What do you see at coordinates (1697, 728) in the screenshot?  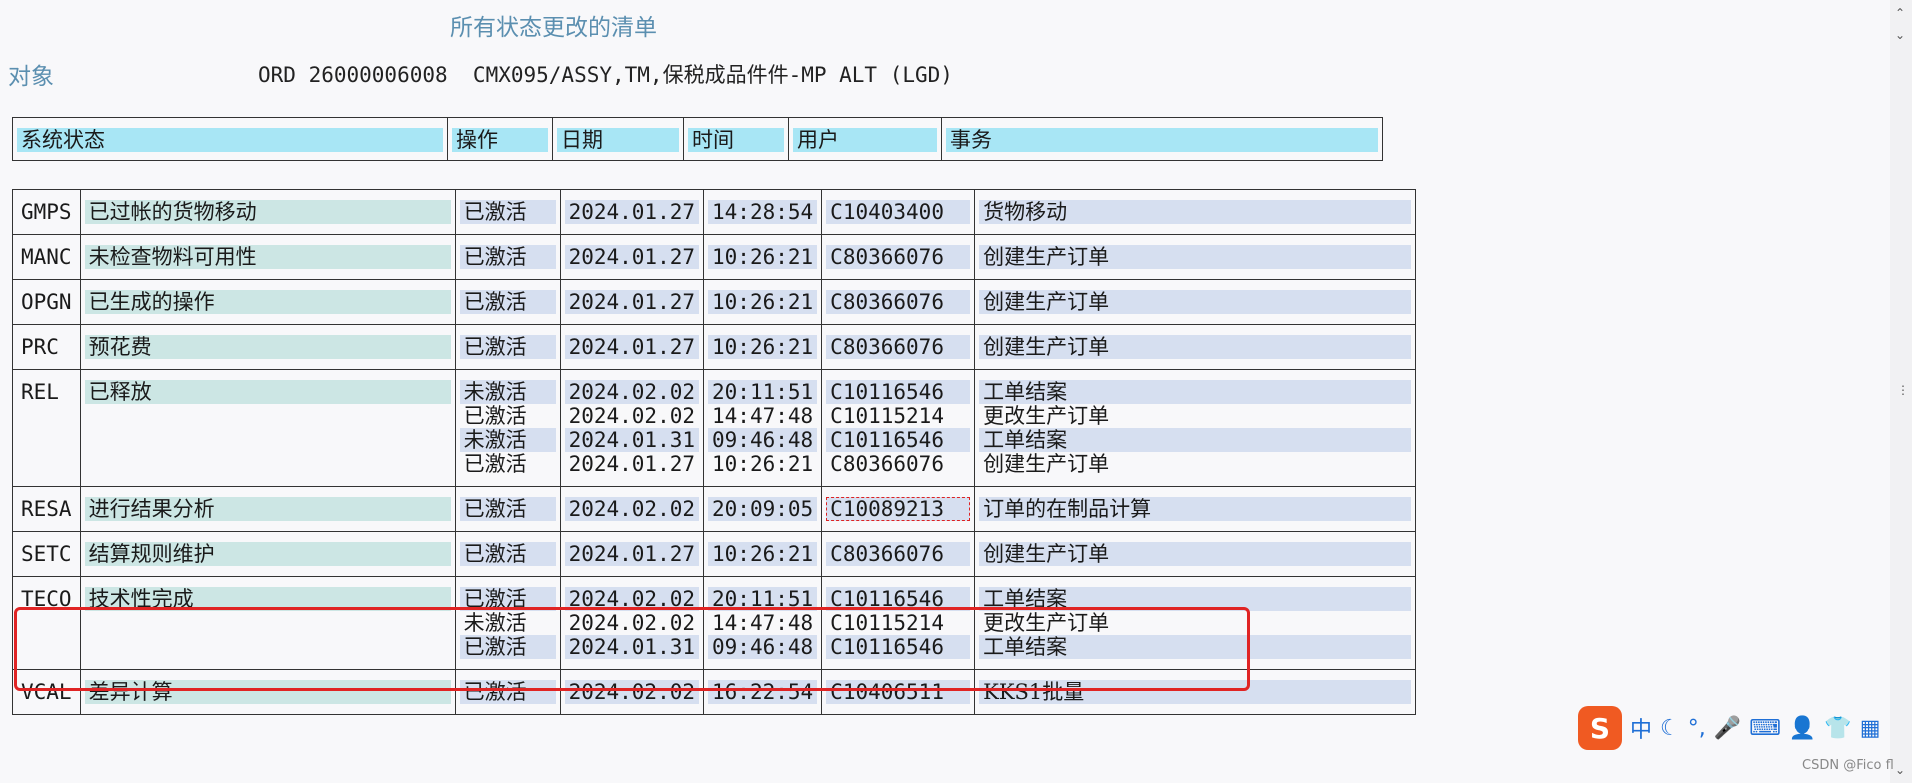 I see `punctuation-icon: °,` at bounding box center [1697, 728].